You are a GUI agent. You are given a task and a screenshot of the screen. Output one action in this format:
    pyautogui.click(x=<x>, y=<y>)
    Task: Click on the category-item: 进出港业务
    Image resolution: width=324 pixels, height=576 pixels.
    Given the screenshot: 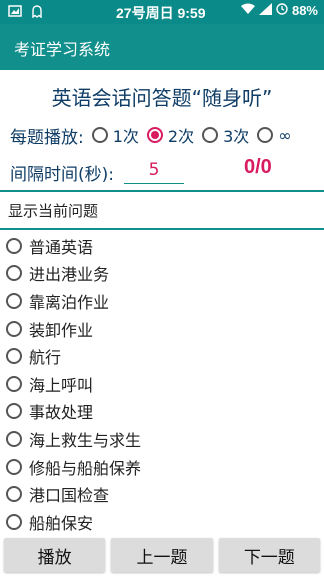 What is the action you would take?
    pyautogui.click(x=161, y=274)
    